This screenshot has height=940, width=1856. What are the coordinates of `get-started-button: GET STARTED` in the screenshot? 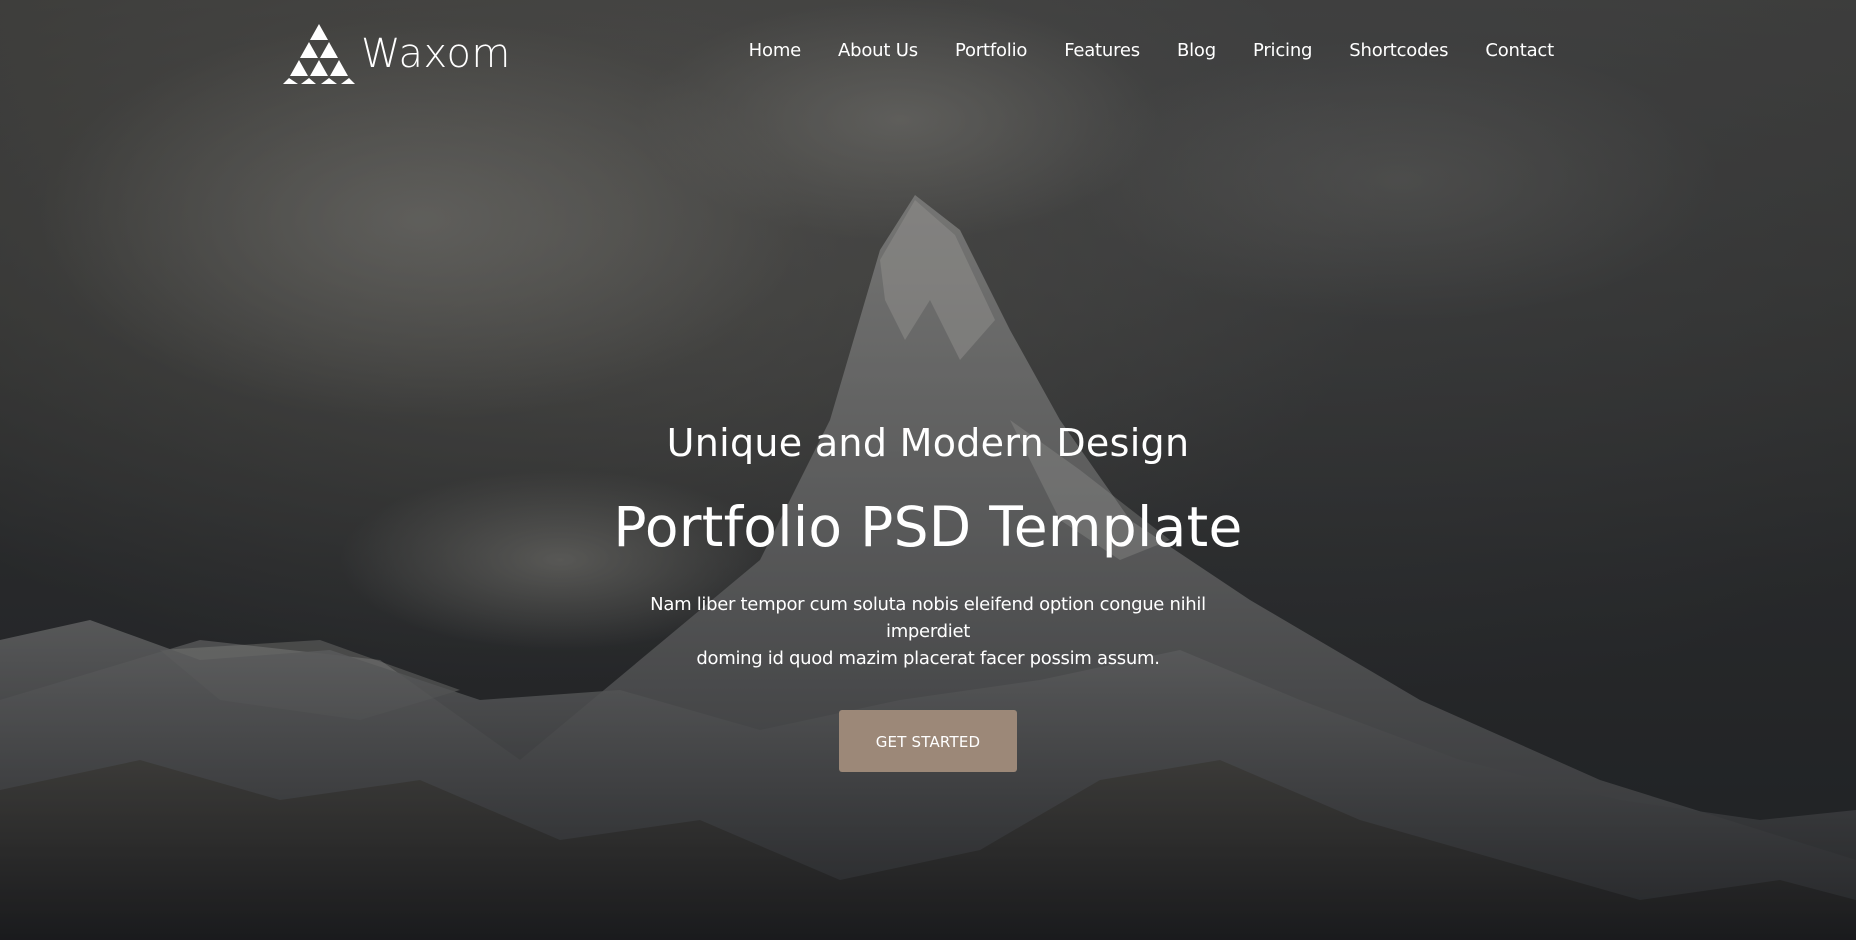 It's located at (928, 741).